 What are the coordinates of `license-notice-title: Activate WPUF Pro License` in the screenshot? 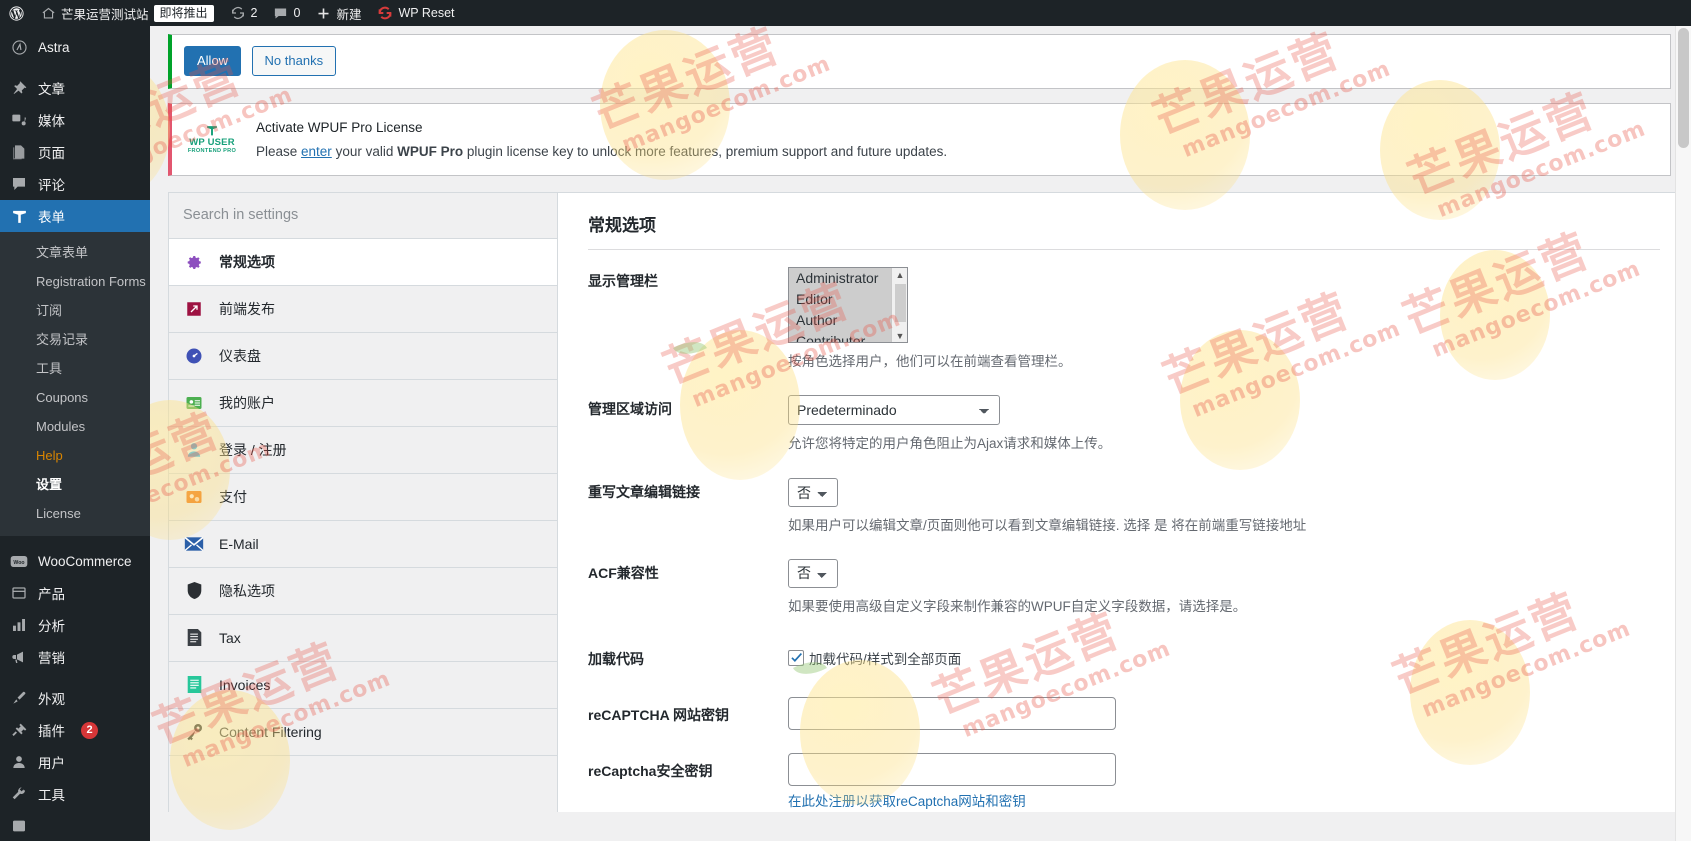 It's located at (339, 127).